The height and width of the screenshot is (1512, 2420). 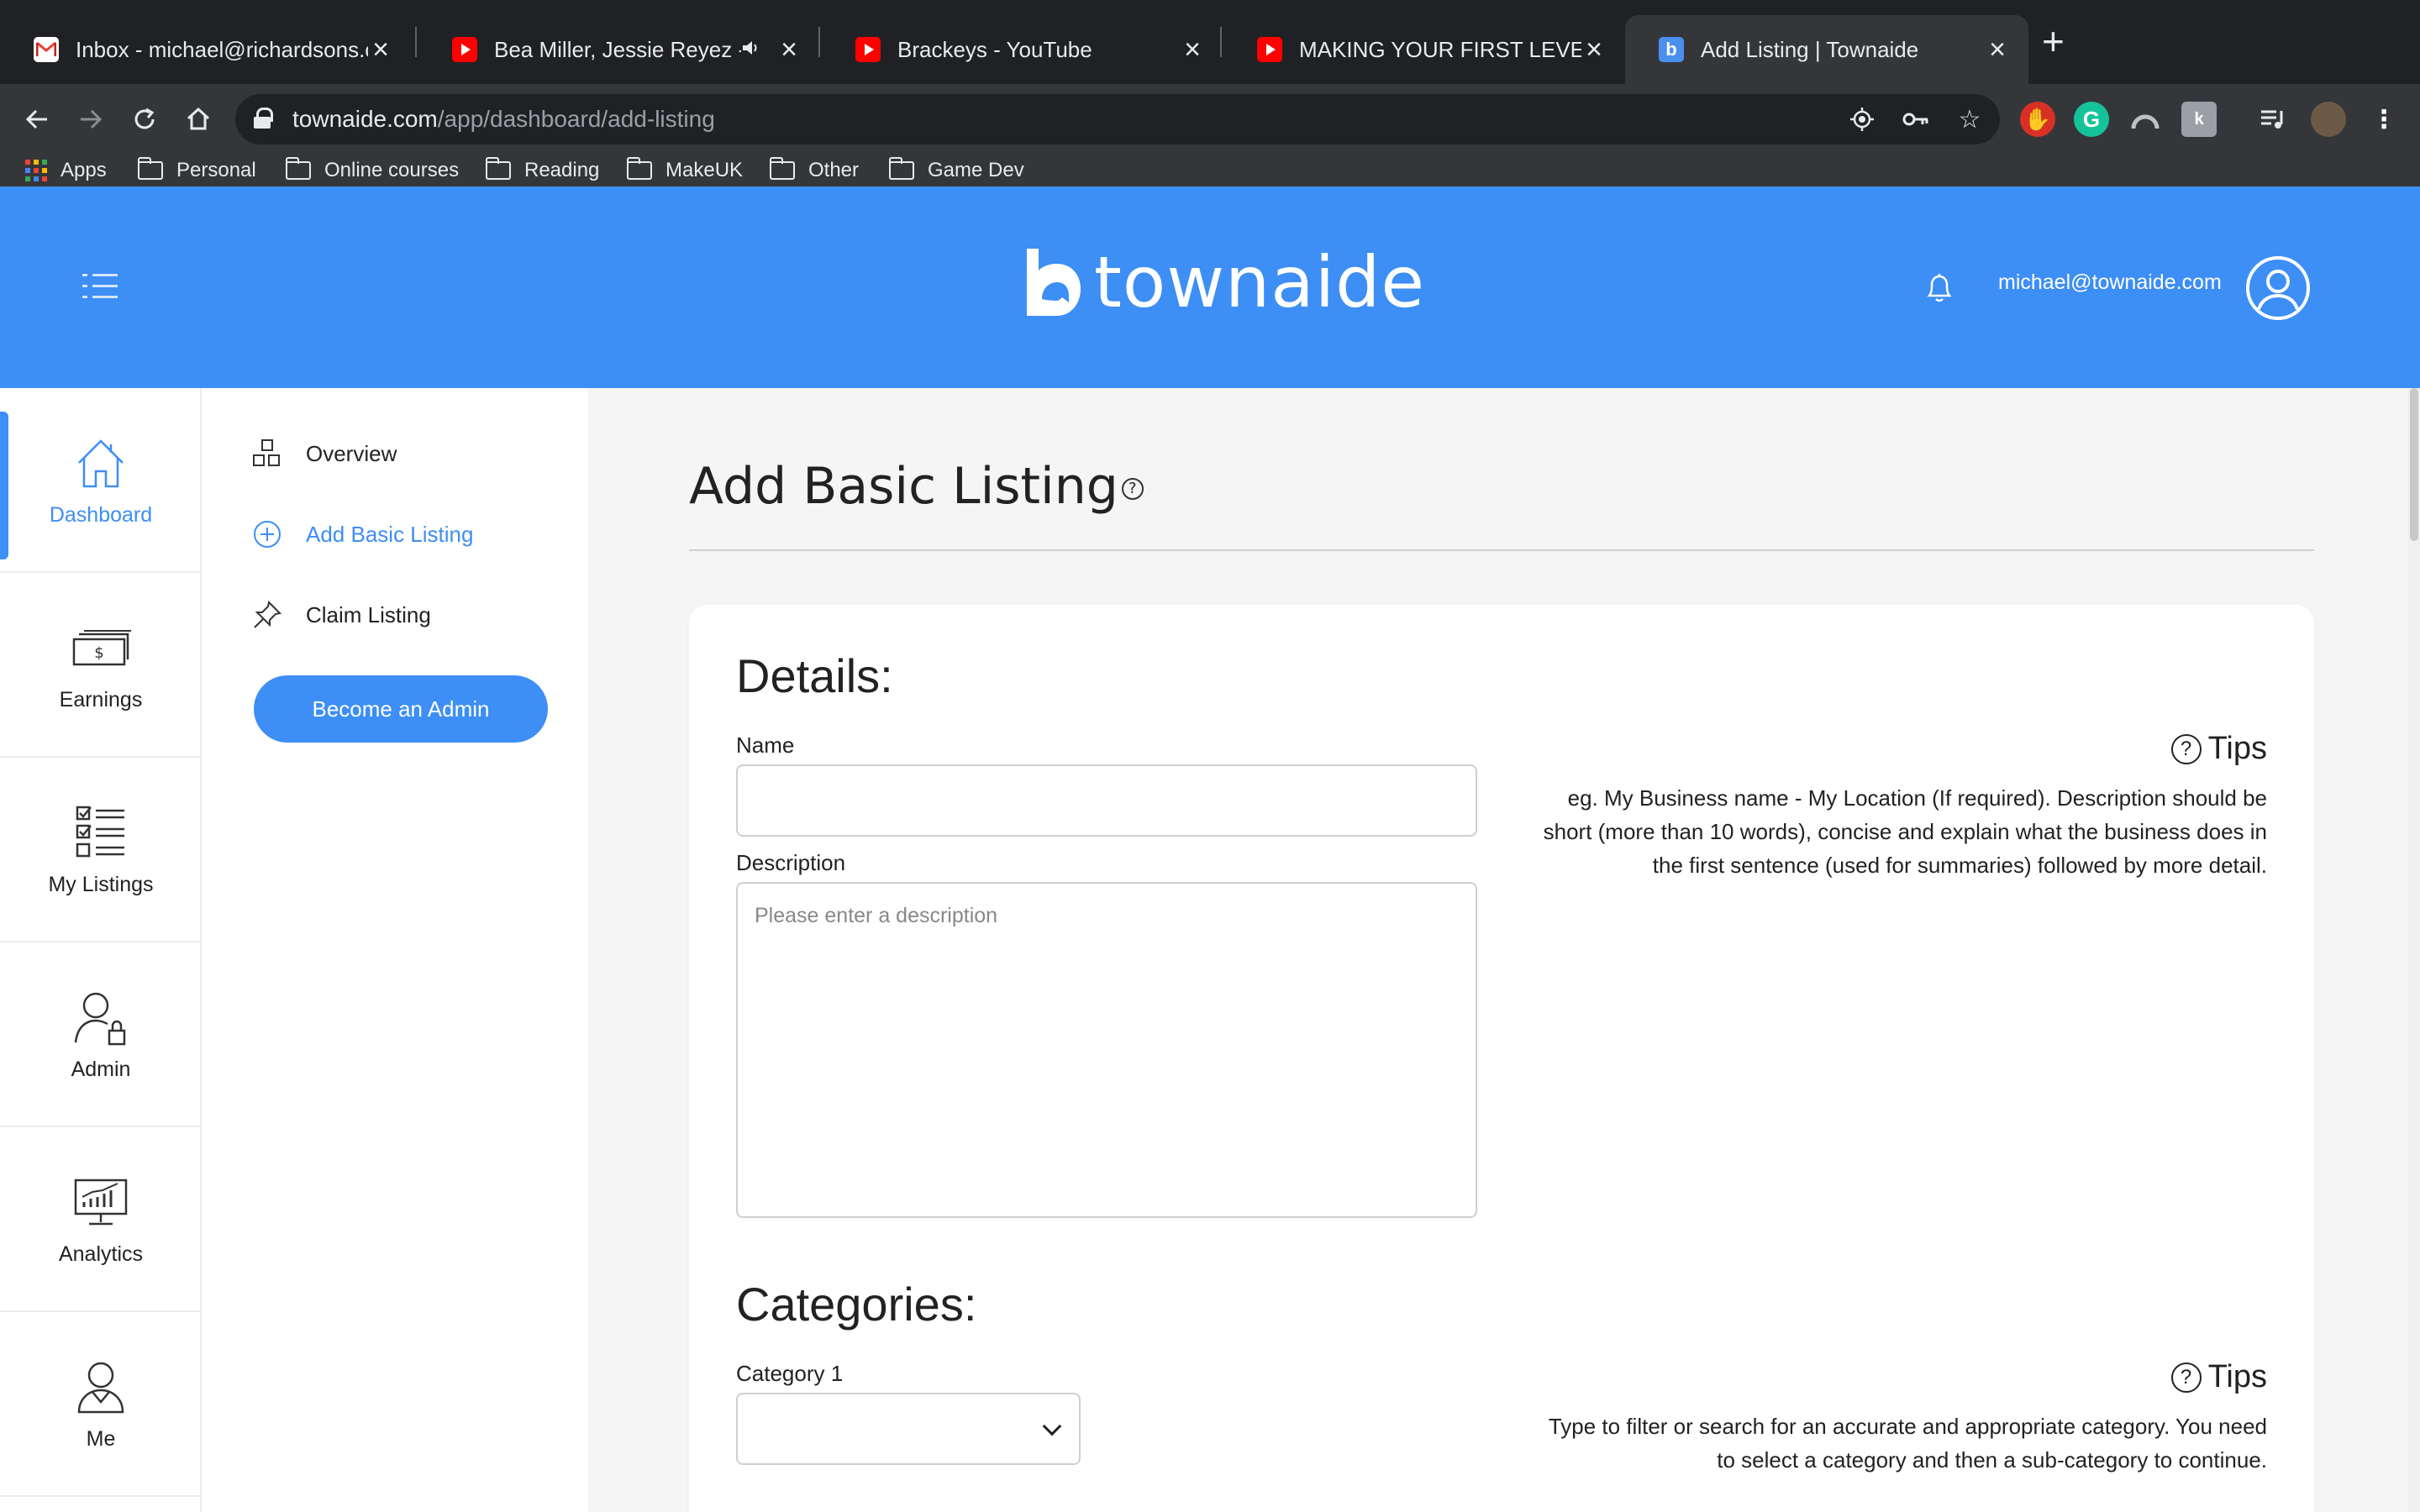 I want to click on scrollbar-thumb, so click(x=2414, y=464).